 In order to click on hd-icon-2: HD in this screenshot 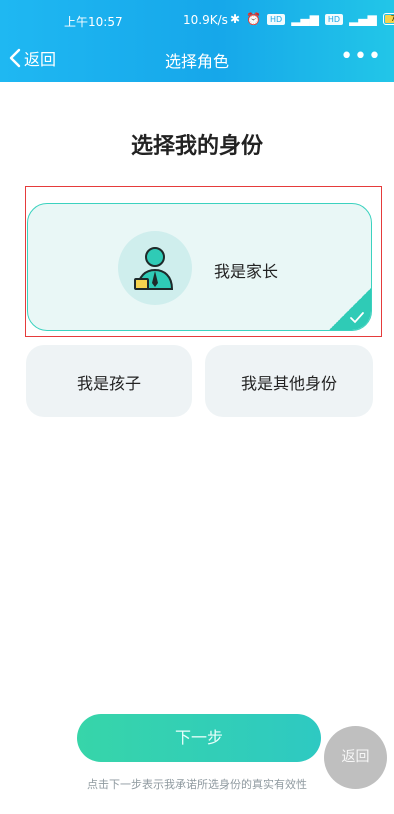, I will do `click(334, 19)`.